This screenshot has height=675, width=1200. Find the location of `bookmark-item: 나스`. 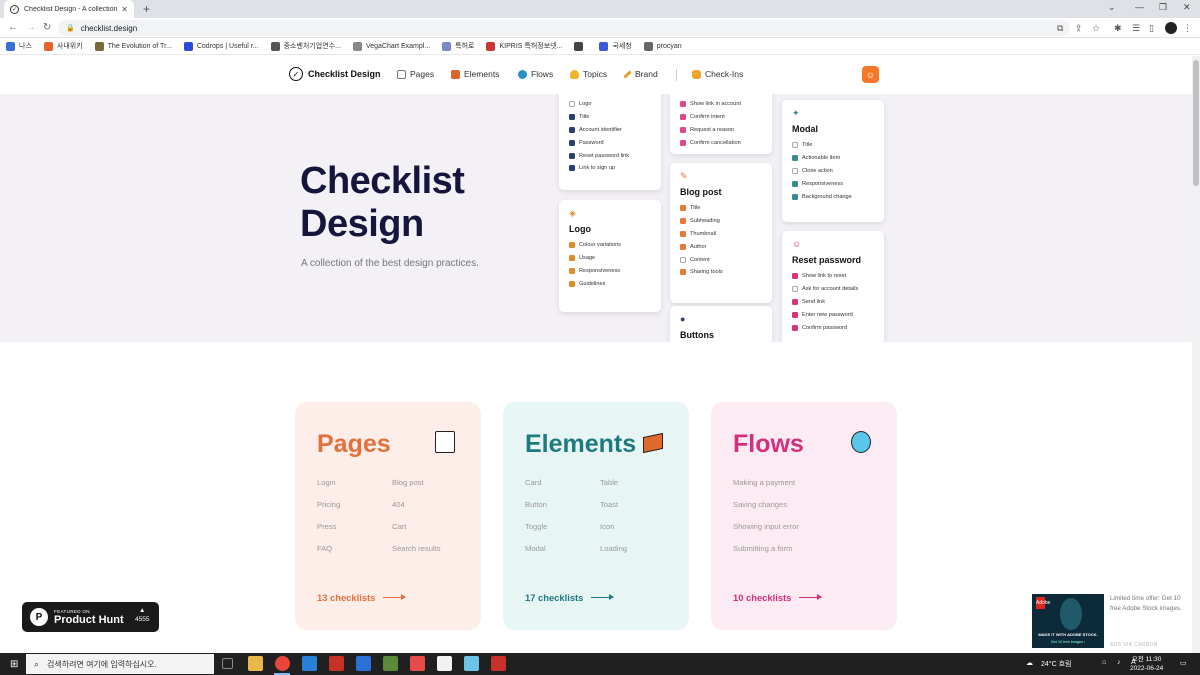

bookmark-item: 나스 is located at coordinates (19, 46).